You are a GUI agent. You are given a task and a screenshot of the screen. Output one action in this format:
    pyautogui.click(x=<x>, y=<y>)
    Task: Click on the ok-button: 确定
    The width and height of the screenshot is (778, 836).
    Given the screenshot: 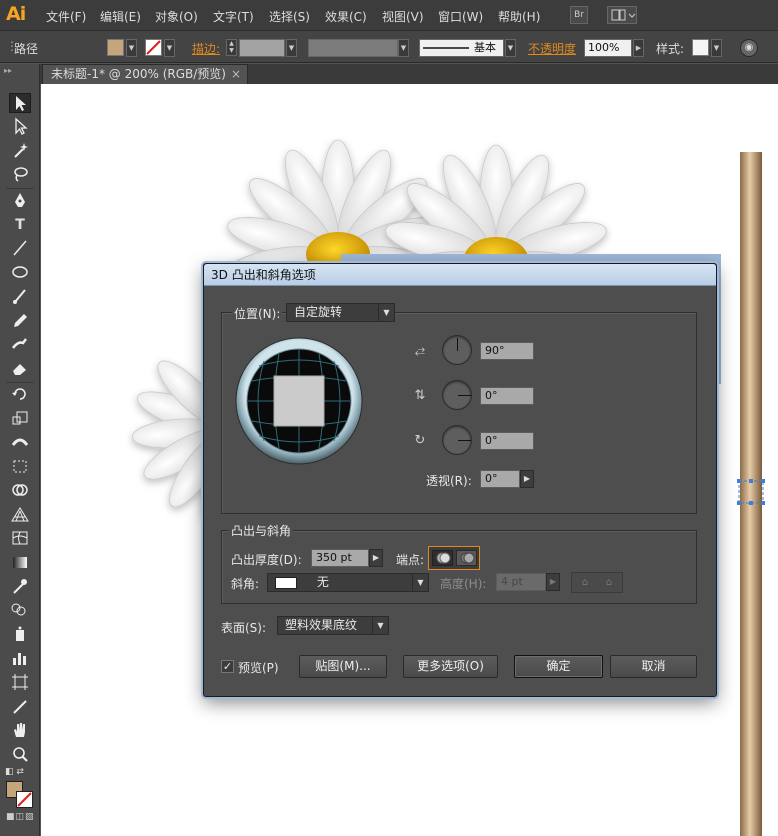 What is the action you would take?
    pyautogui.click(x=558, y=666)
    